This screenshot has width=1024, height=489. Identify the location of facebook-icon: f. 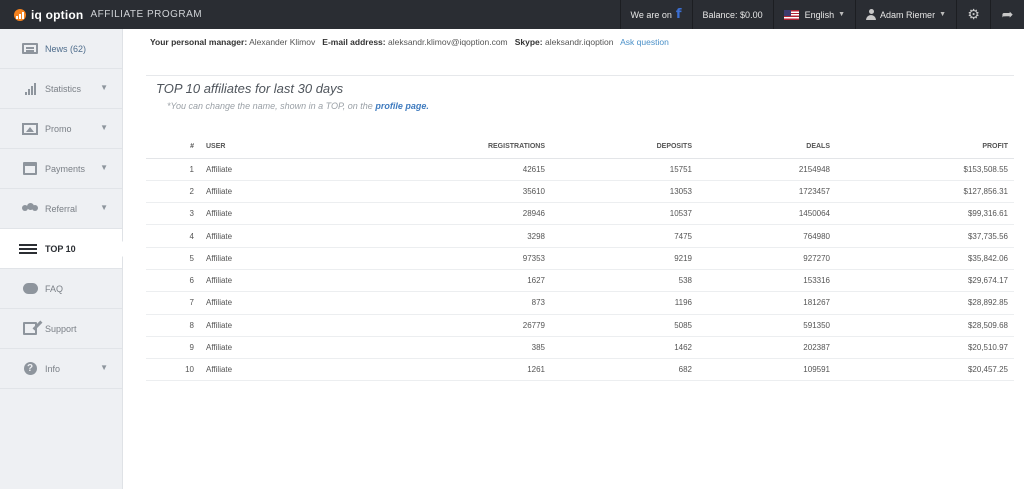
(679, 14).